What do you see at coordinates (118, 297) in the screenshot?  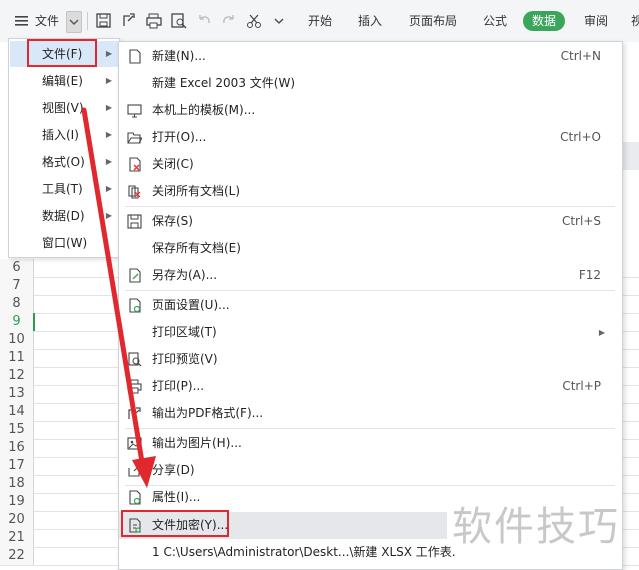 I see `annotation-arrow` at bounding box center [118, 297].